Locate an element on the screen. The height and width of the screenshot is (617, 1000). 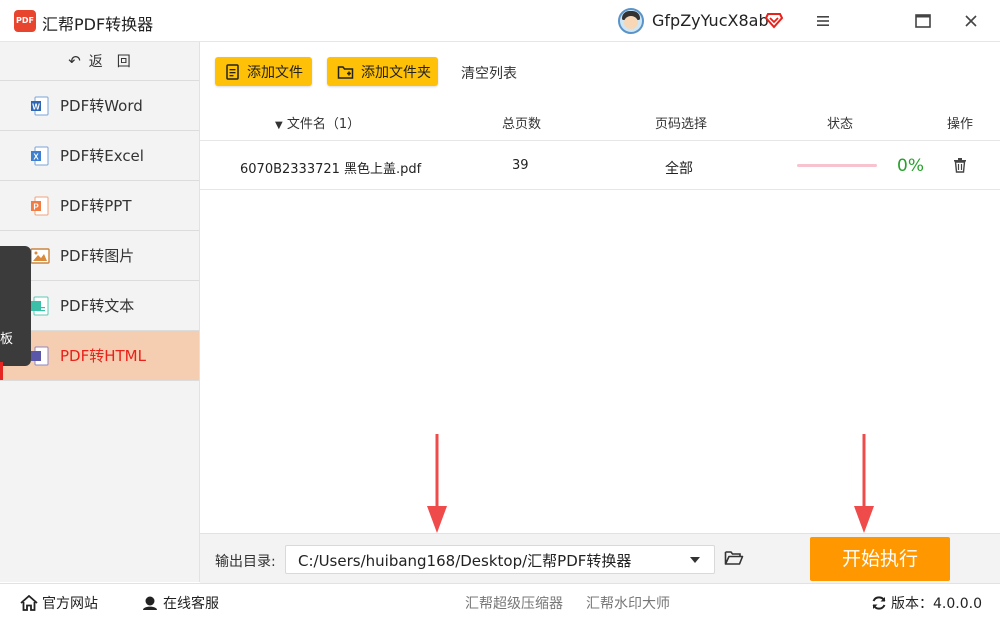
version-info: 版本：4.0.0.0 is located at coordinates (926, 603).